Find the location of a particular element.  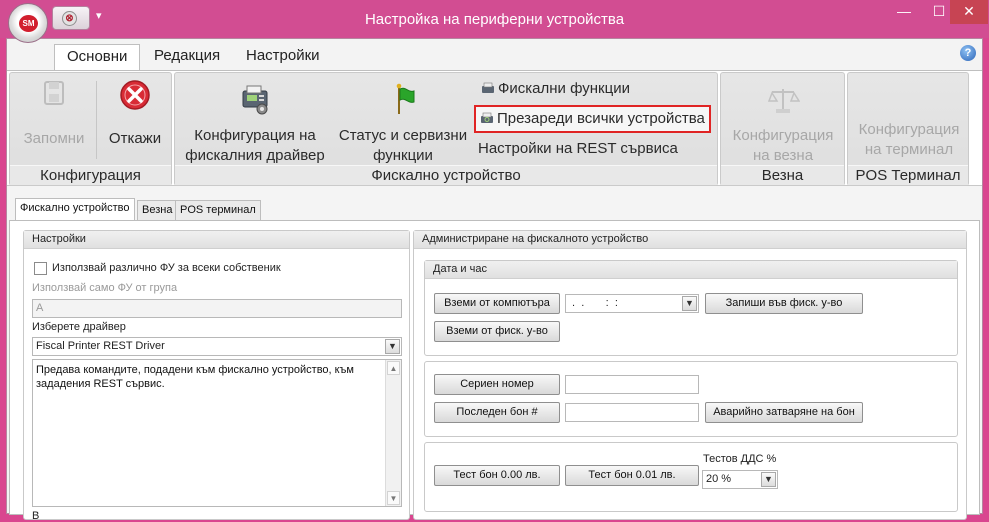

get-from-device-button: Вземи от фиск. у-во is located at coordinates (497, 331).